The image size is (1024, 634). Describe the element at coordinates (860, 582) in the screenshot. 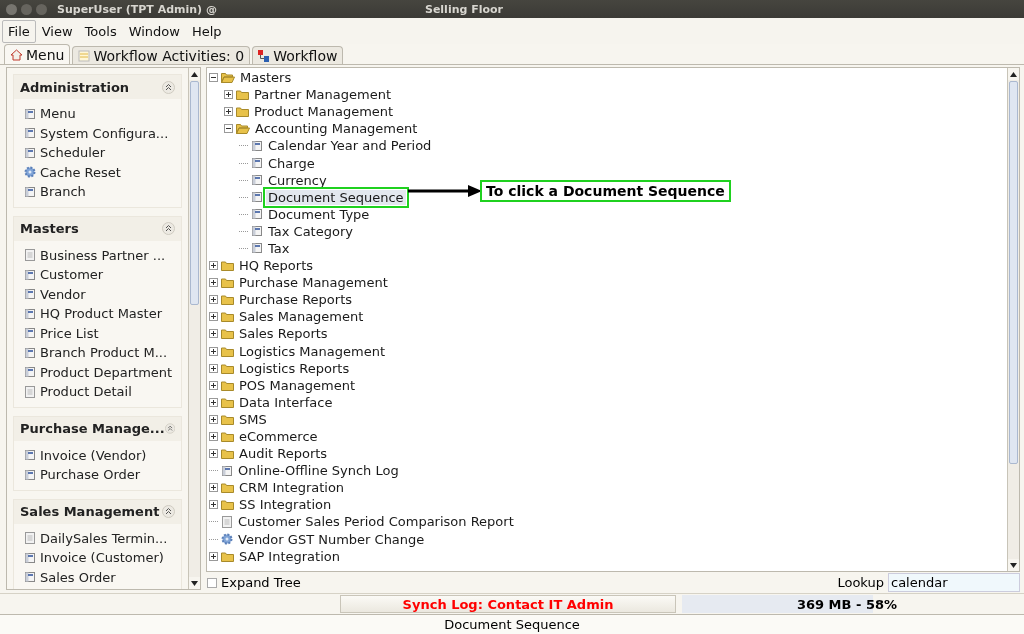

I see `lookup-label: Lookup` at that location.